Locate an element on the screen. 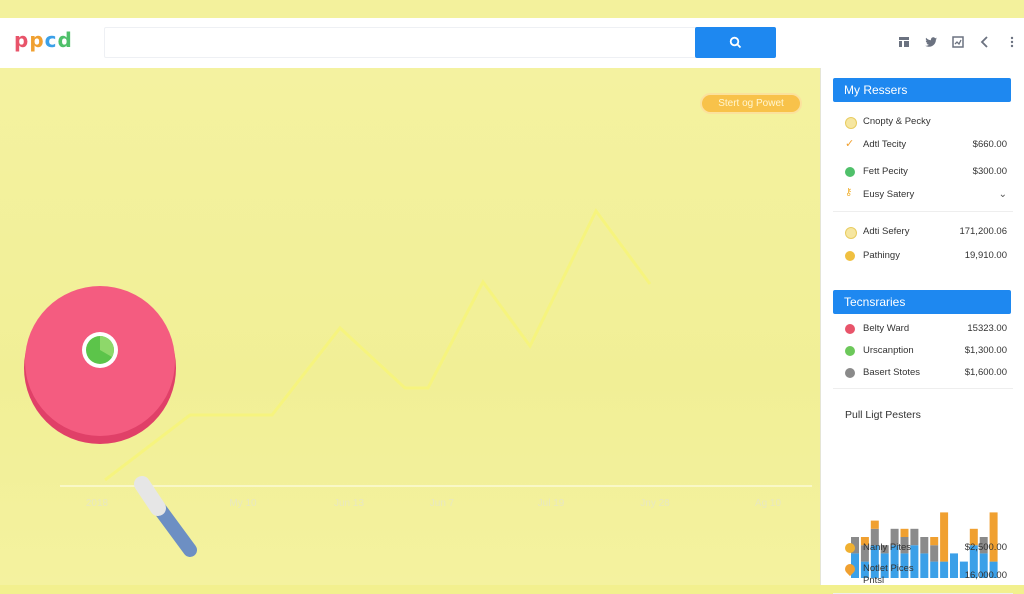  list-item: ✓ Adtl Tecity $660.00 is located at coordinates (926, 145).